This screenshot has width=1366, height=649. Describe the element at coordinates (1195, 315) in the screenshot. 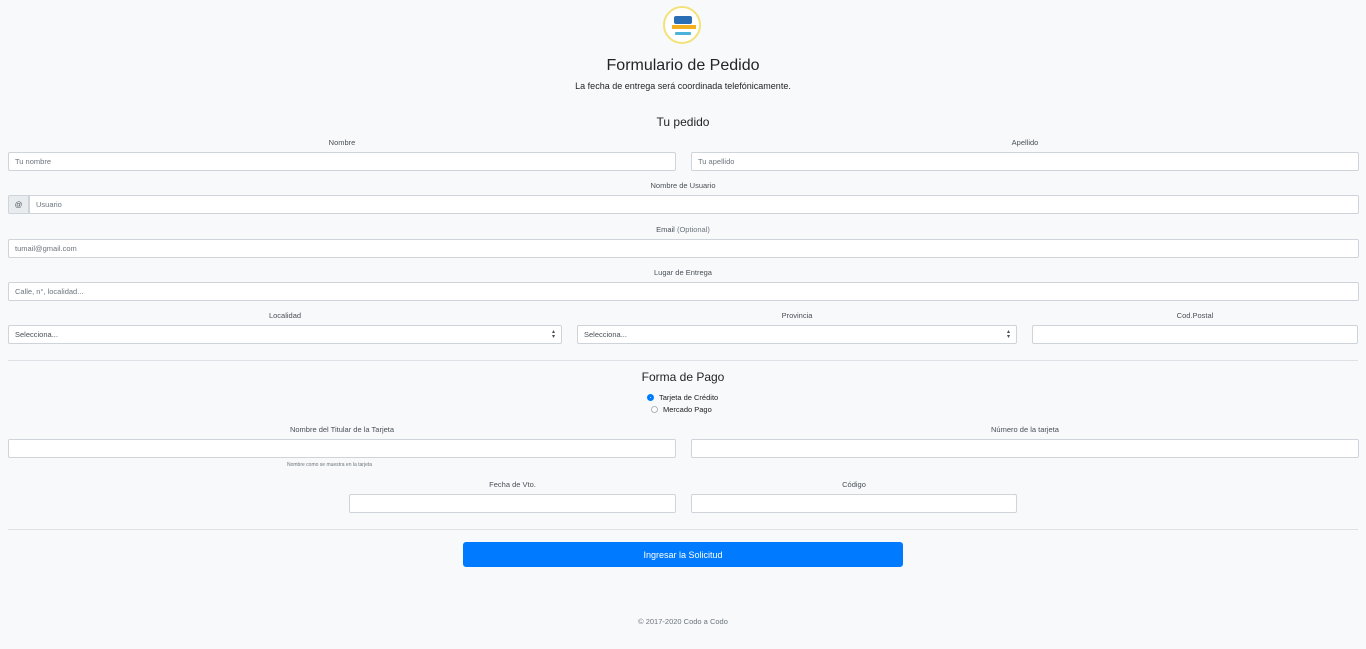

I see `postal-code-label: Cod.Postal` at that location.